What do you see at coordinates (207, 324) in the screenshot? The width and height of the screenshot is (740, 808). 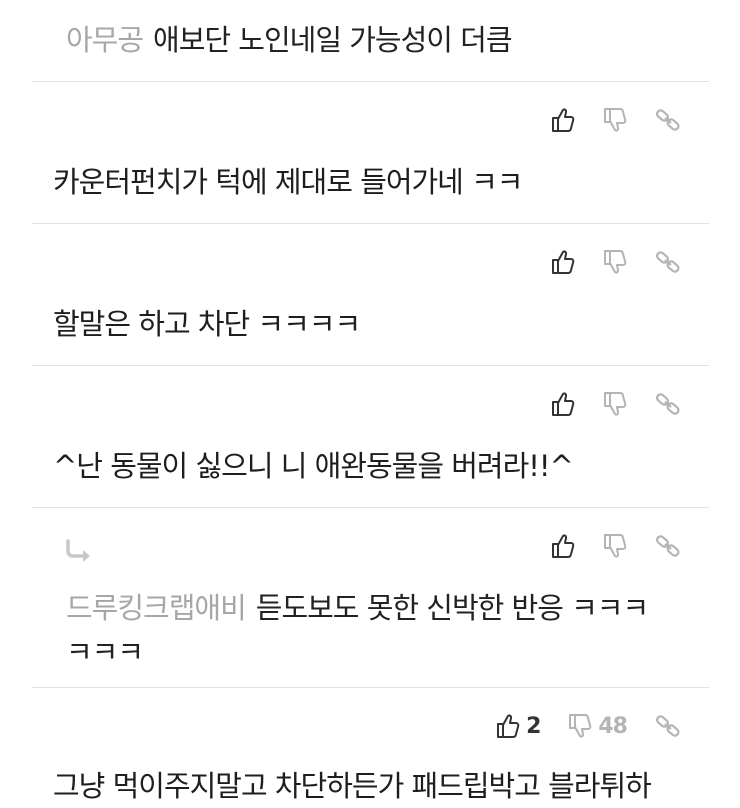 I see `comment-text: 할말은 하고 차단 ㅋㅋㅋㅋ` at bounding box center [207, 324].